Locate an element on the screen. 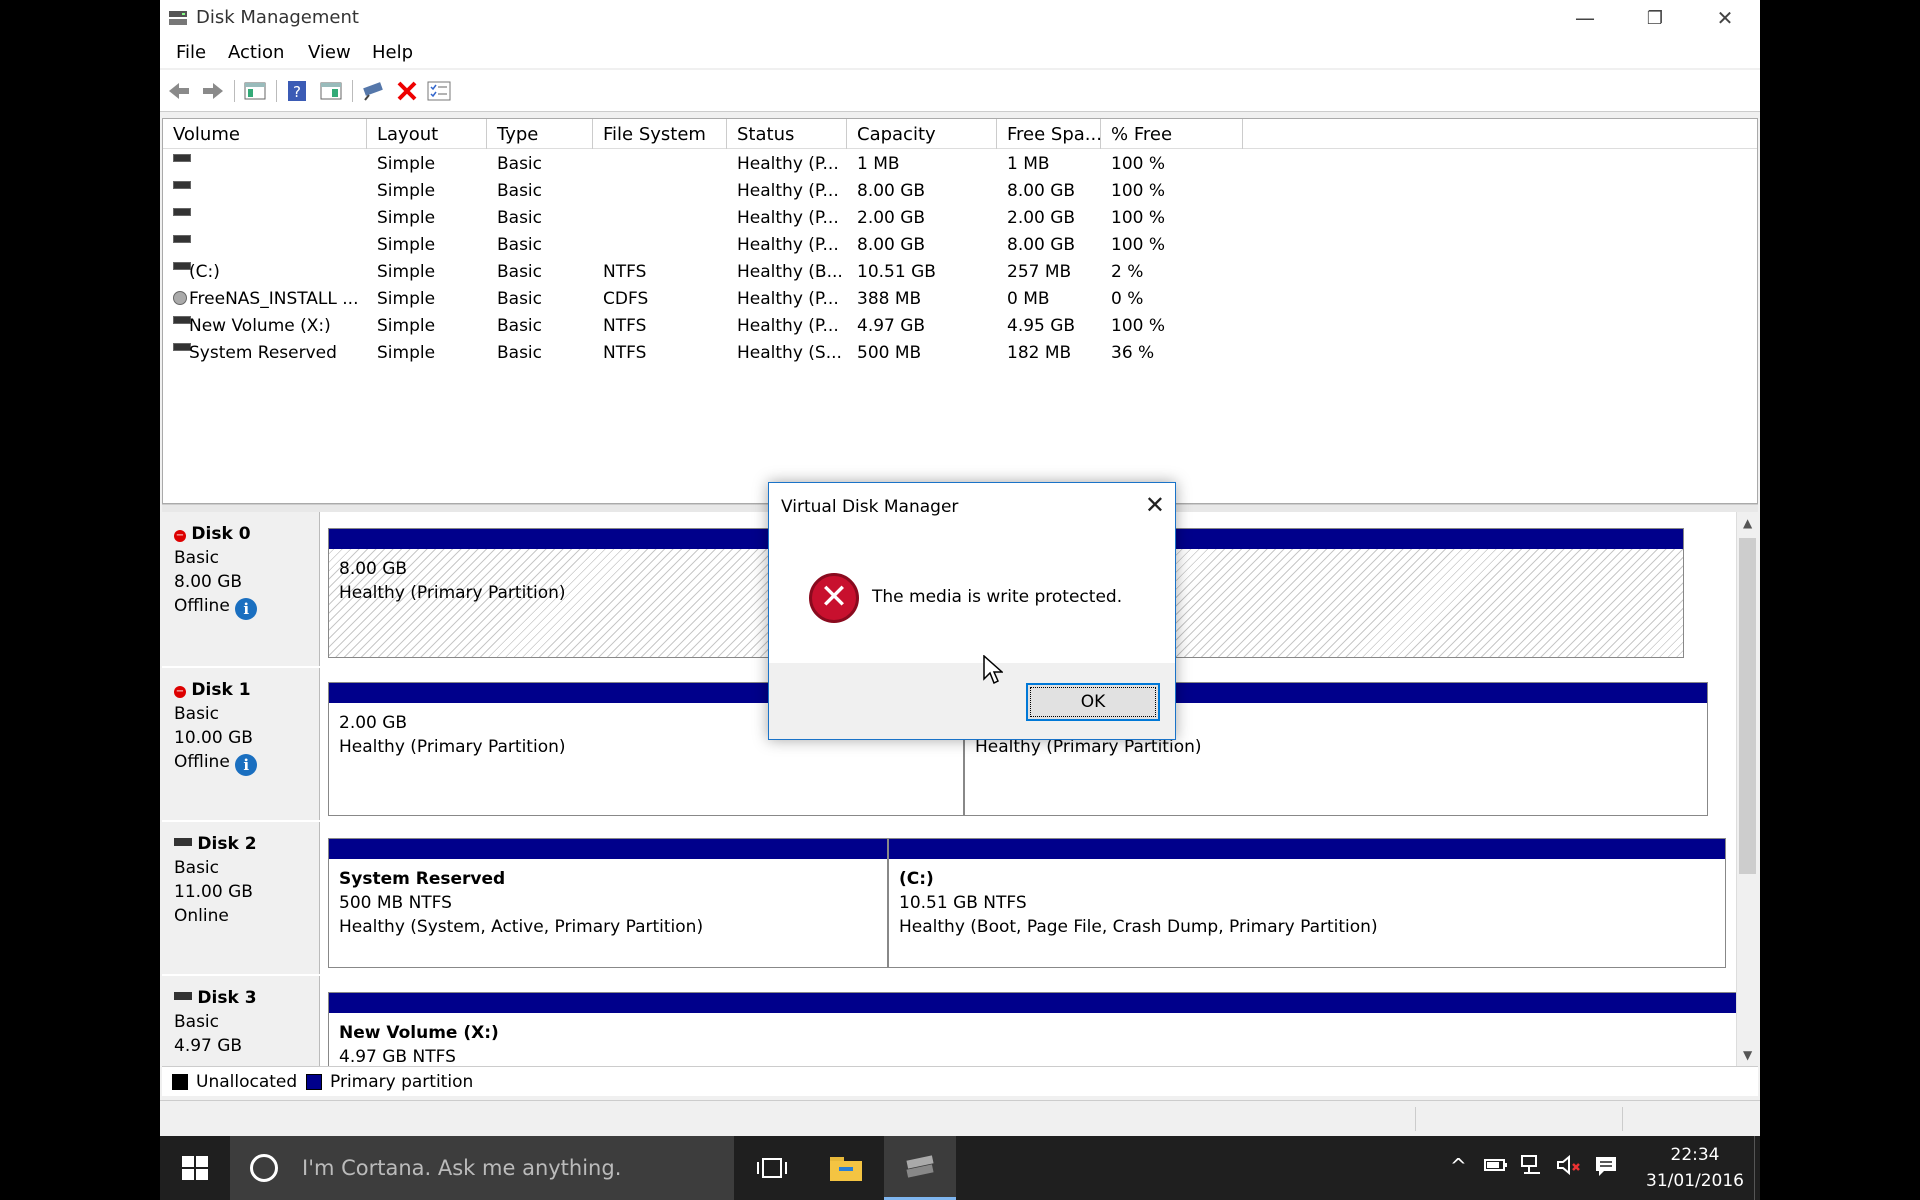  disk-0-size: 8.00 GB is located at coordinates (208, 582).